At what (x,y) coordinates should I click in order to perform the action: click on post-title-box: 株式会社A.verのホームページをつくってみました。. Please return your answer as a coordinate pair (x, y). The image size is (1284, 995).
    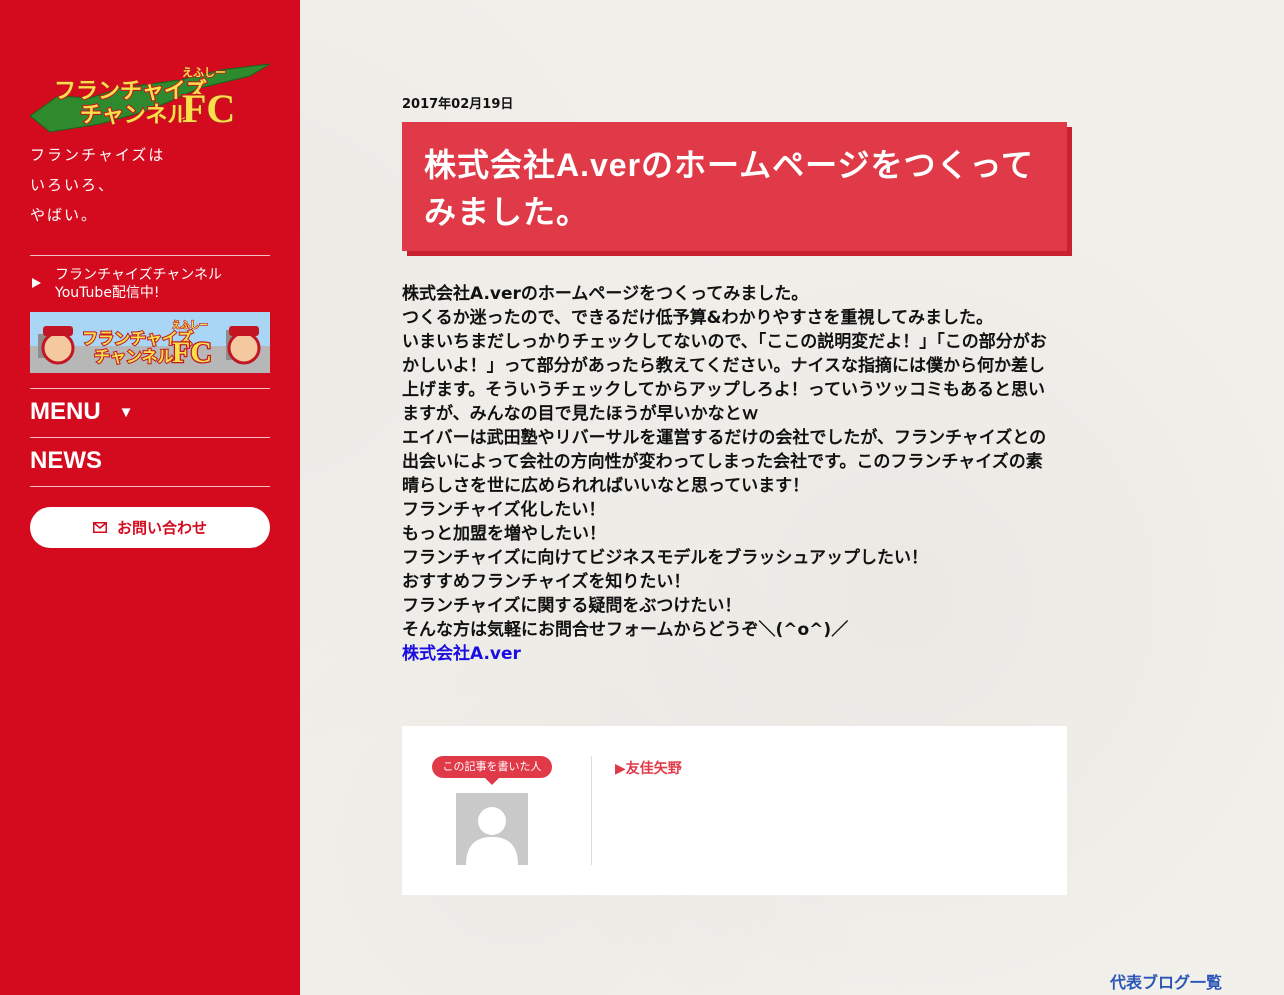
    Looking at the image, I should click on (734, 186).